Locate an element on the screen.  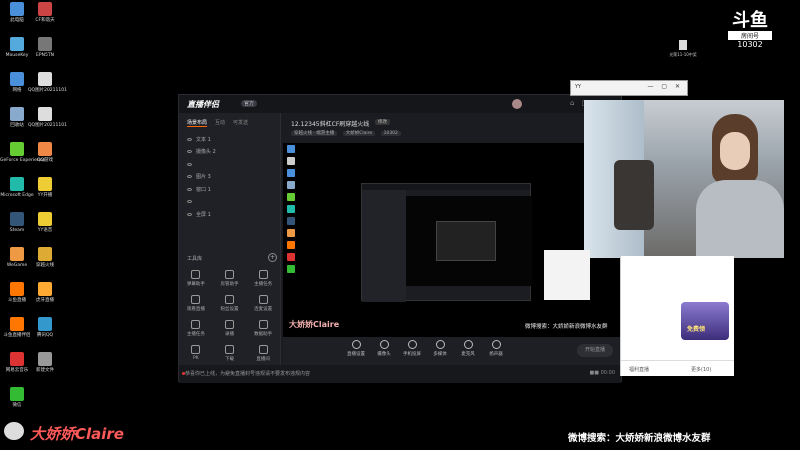
microphone-button: 麦克风 is located at coordinates (468, 348).